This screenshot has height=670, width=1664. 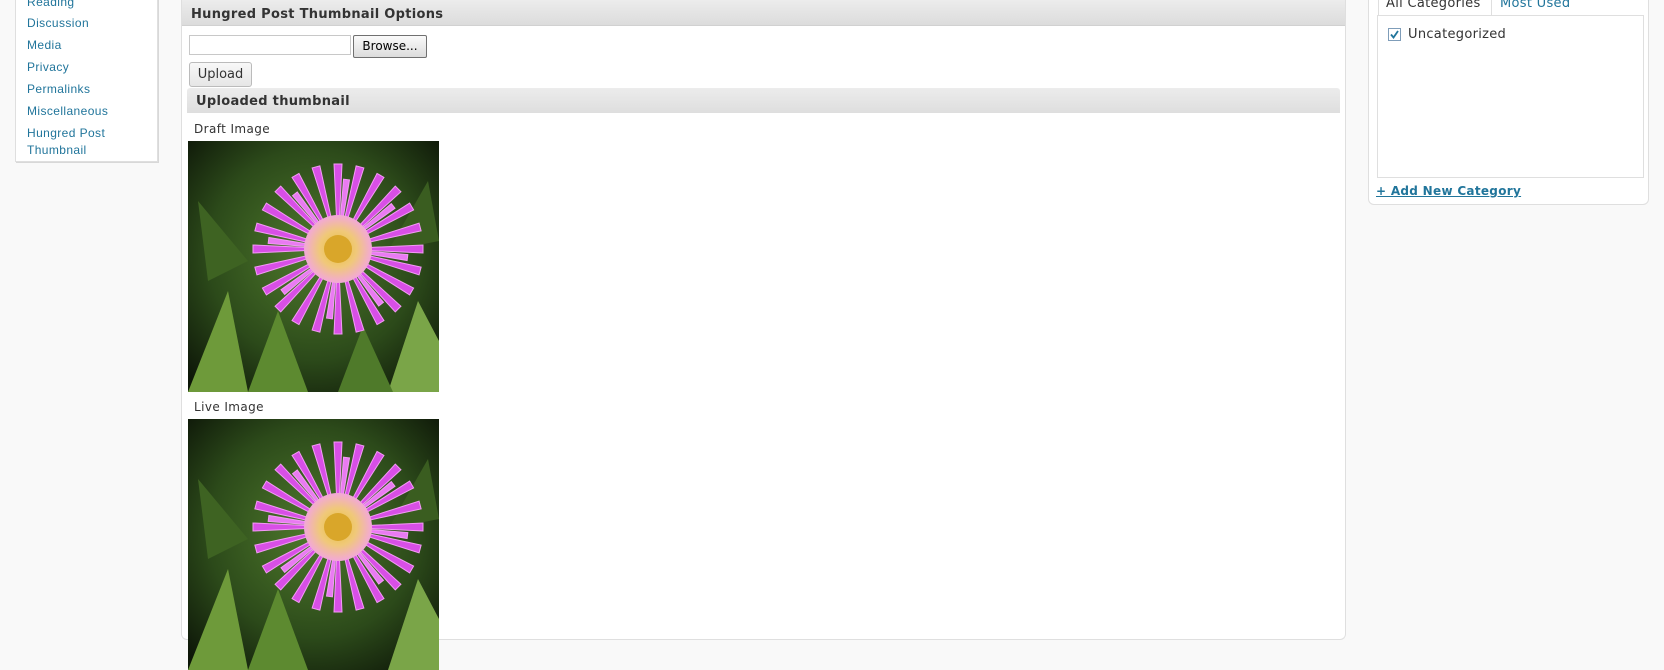 I want to click on category-item: Uncategorized, so click(x=1447, y=34).